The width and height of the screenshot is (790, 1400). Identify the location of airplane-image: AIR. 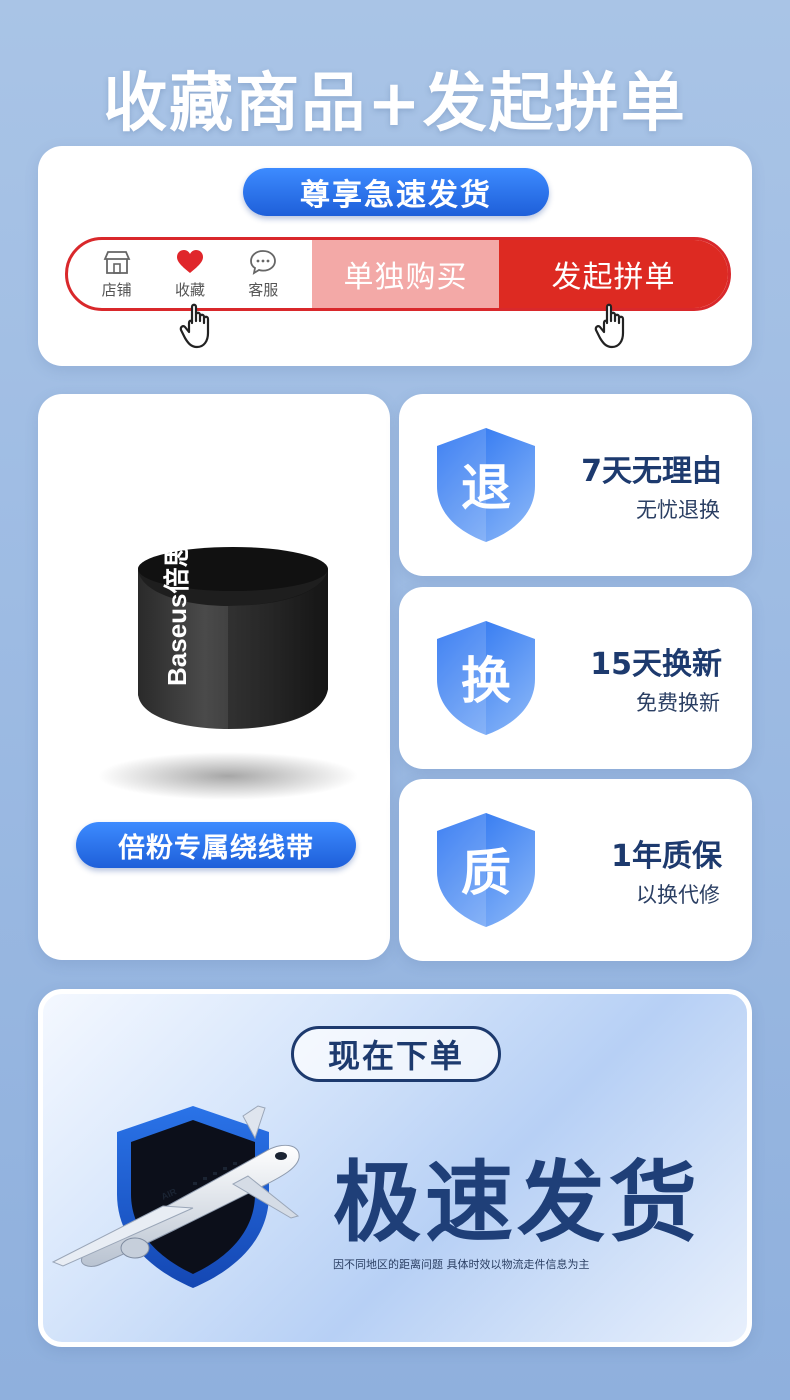
(175, 1186).